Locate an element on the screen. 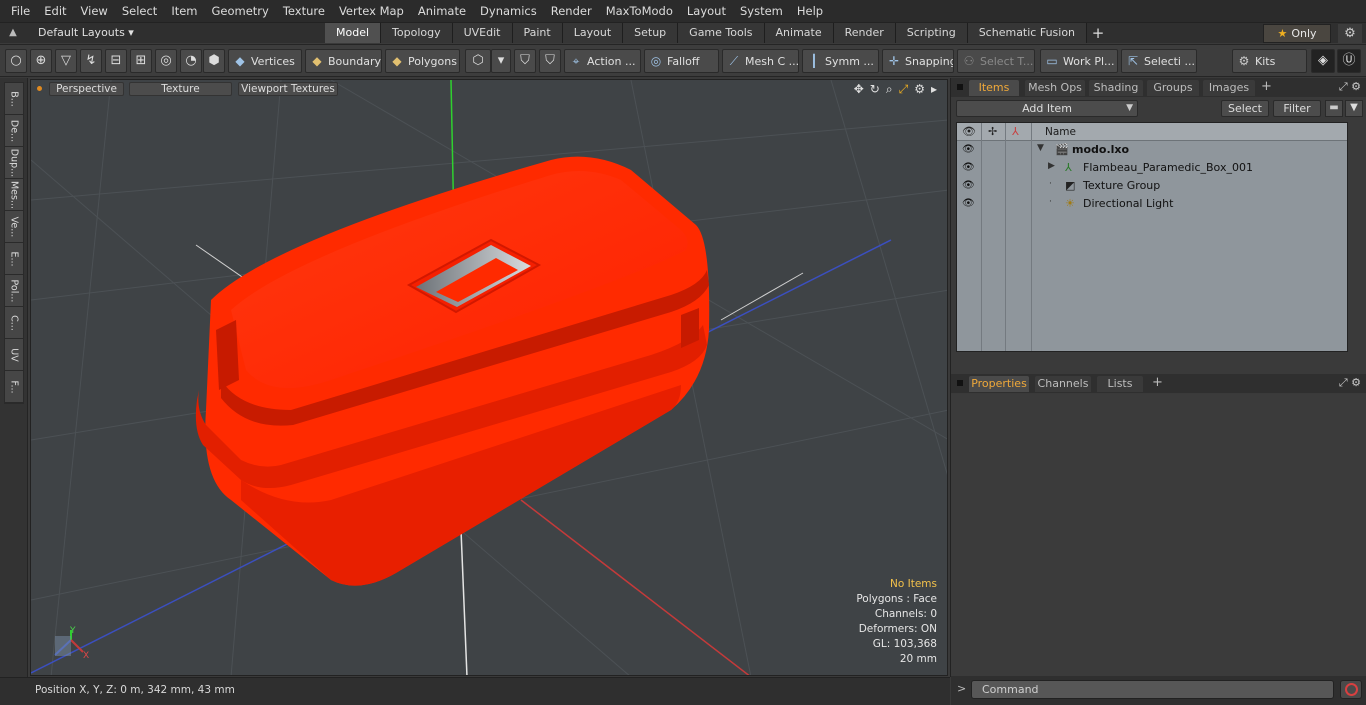  item-mode-icon: ⬡ is located at coordinates (478, 61).